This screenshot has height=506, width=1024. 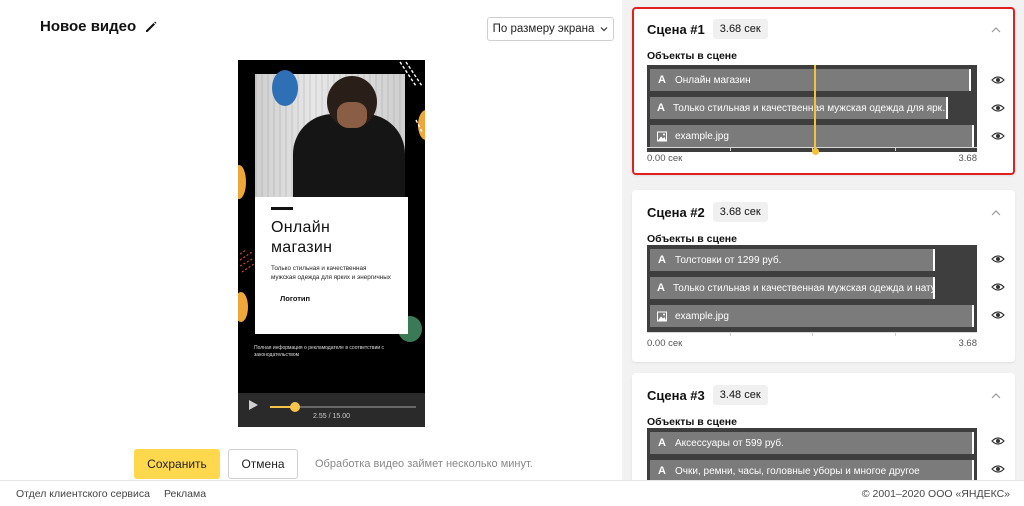 I want to click on pencil-icon, so click(x=151, y=27).